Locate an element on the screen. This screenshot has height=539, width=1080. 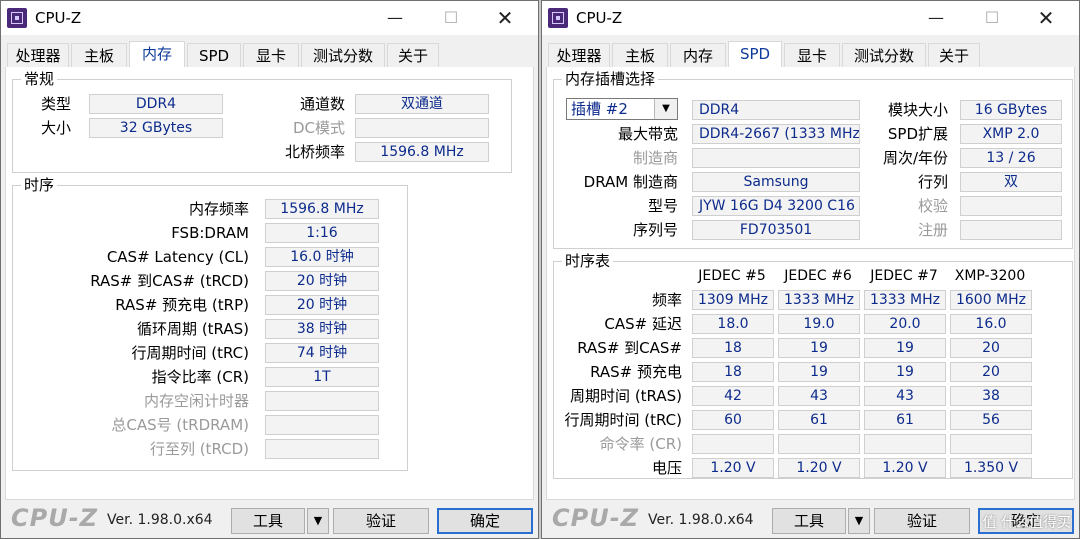
chevron-down-icon: ▼ is located at coordinates (665, 109).